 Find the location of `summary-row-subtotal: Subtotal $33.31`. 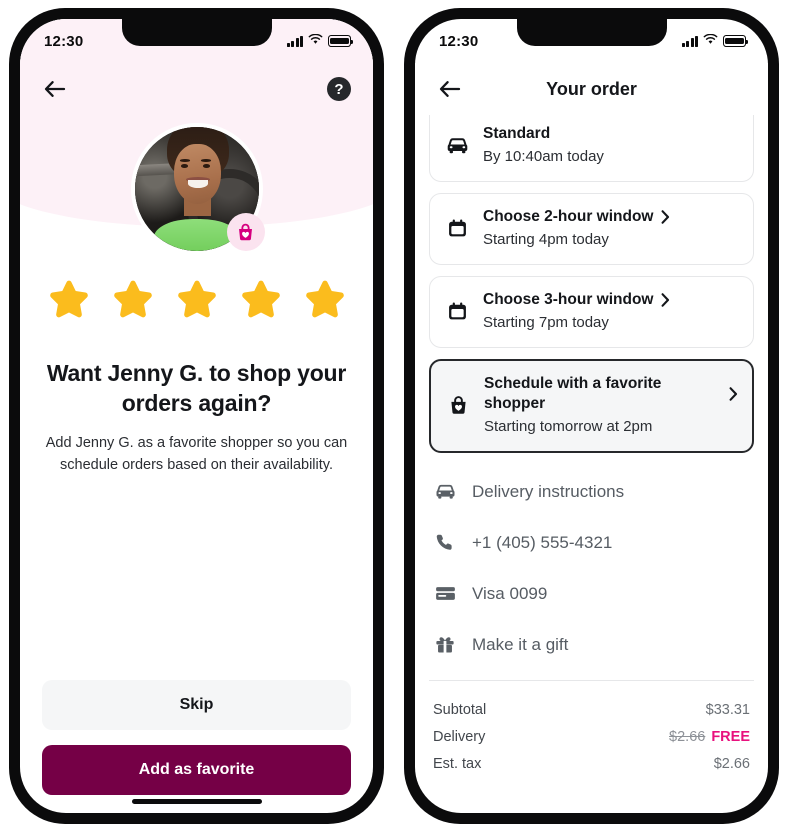

summary-row-subtotal: Subtotal $33.31 is located at coordinates (591, 710).